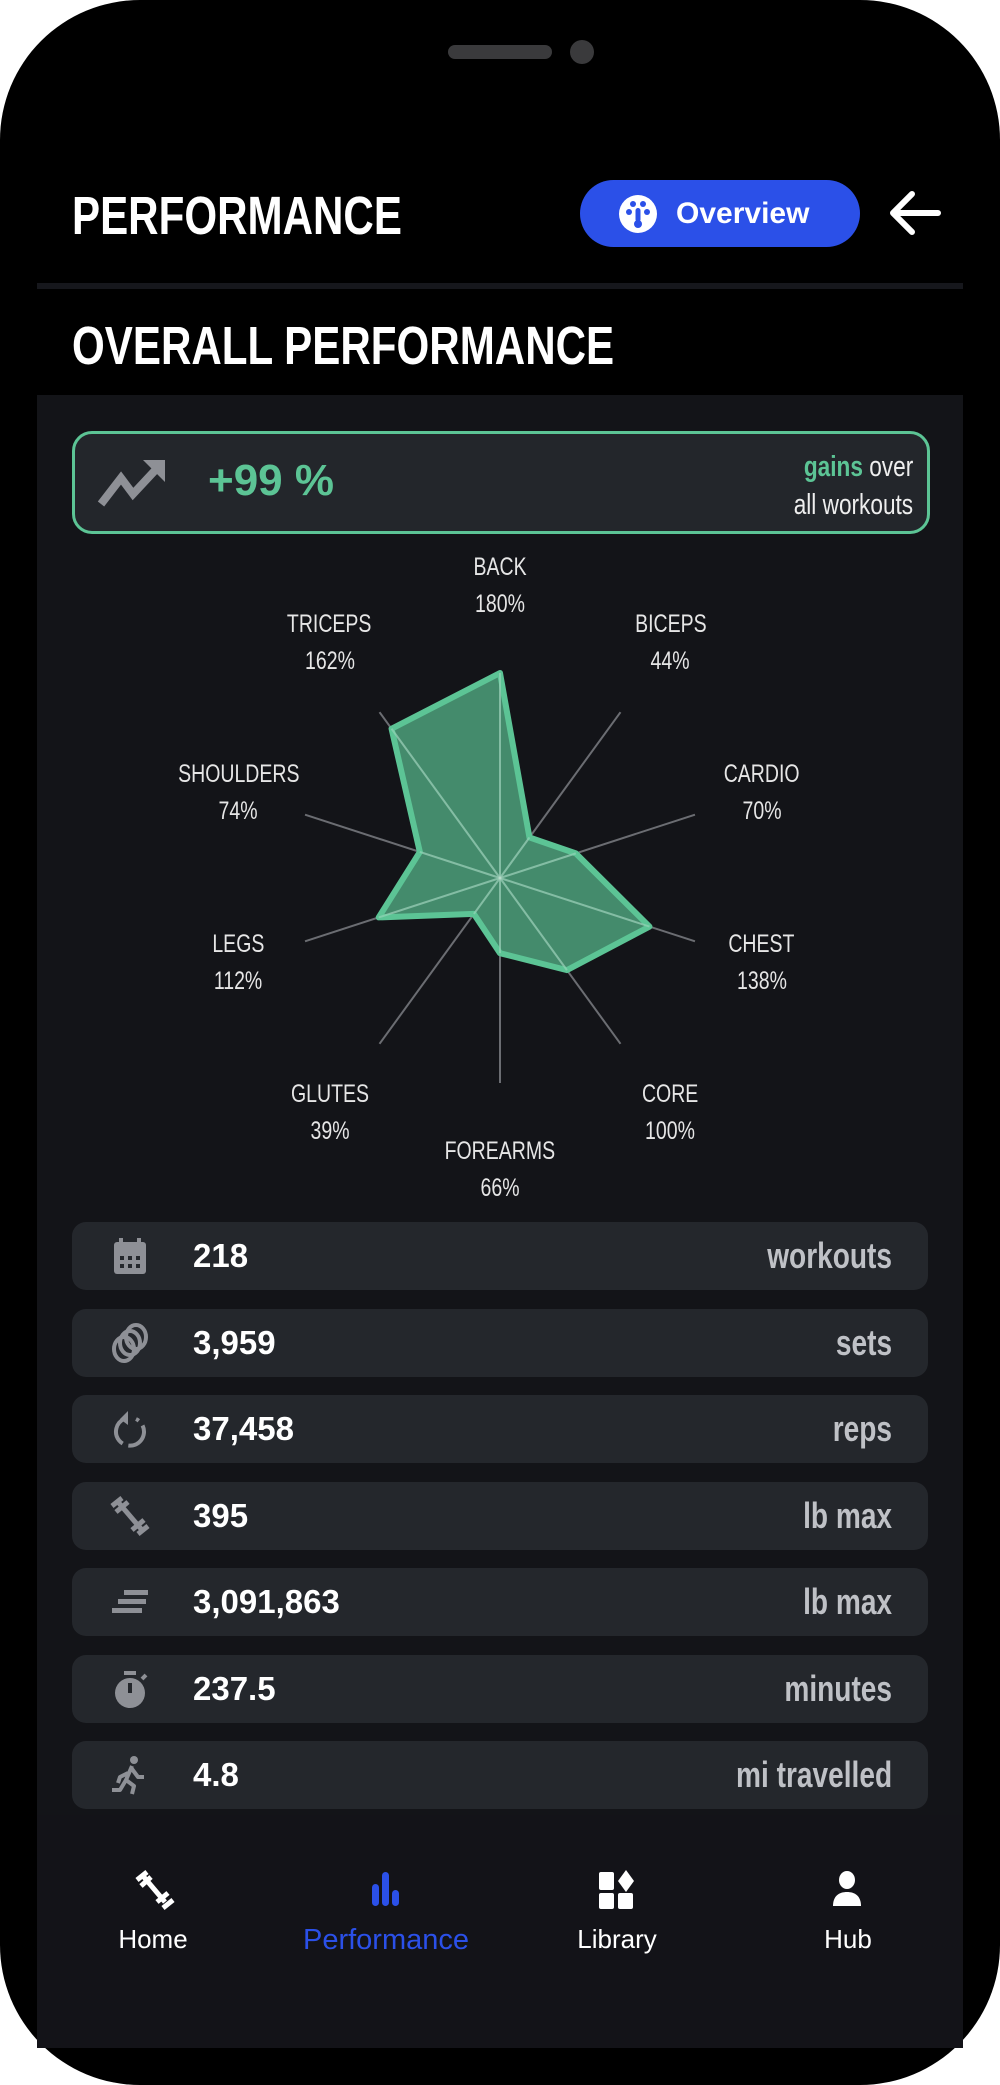 The width and height of the screenshot is (1000, 2085). I want to click on radar-chart, so click(500, 876).